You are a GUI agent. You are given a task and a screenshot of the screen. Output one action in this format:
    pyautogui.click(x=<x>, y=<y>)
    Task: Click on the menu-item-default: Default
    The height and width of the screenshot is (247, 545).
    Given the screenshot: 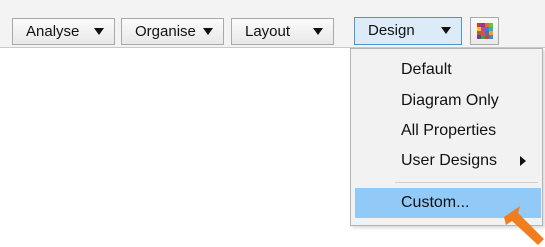 What is the action you would take?
    pyautogui.click(x=446, y=70)
    